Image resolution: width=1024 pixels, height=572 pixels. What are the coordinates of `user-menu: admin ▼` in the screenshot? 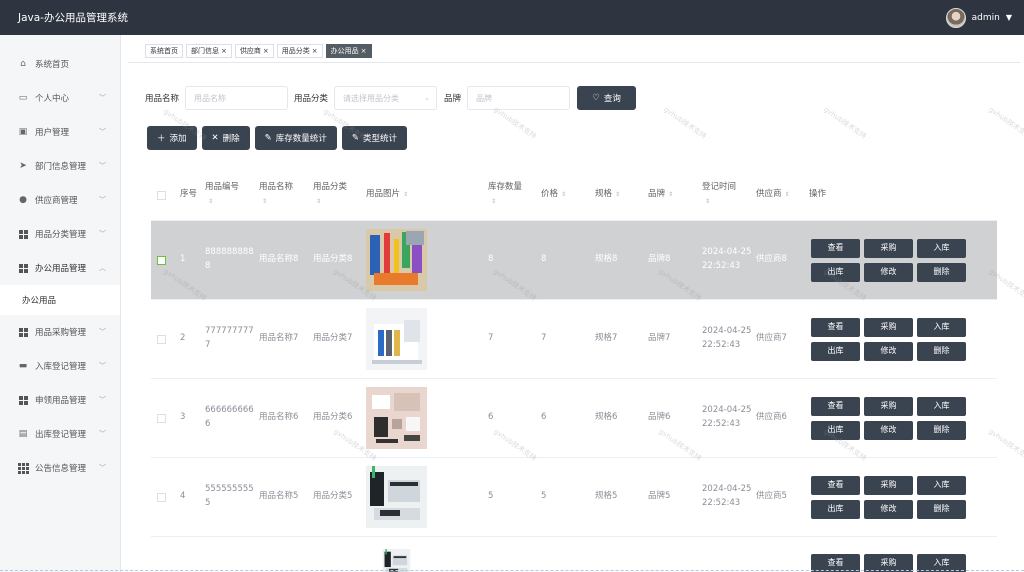 It's located at (978, 17).